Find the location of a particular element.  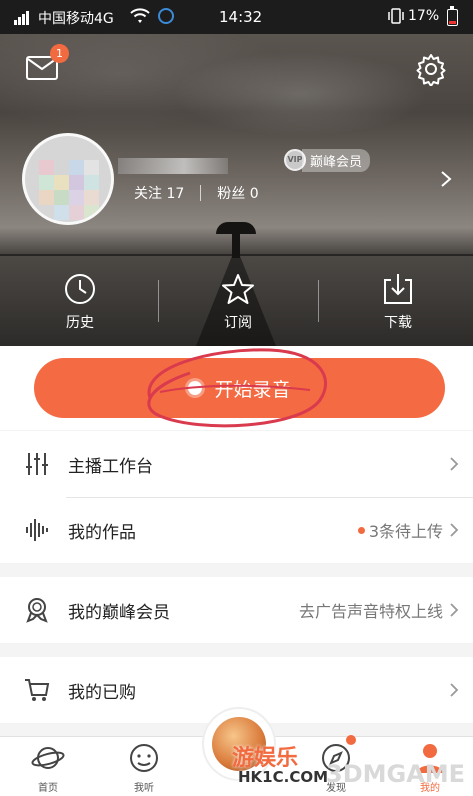

start-recording-label: 开始录音 is located at coordinates (252, 389).